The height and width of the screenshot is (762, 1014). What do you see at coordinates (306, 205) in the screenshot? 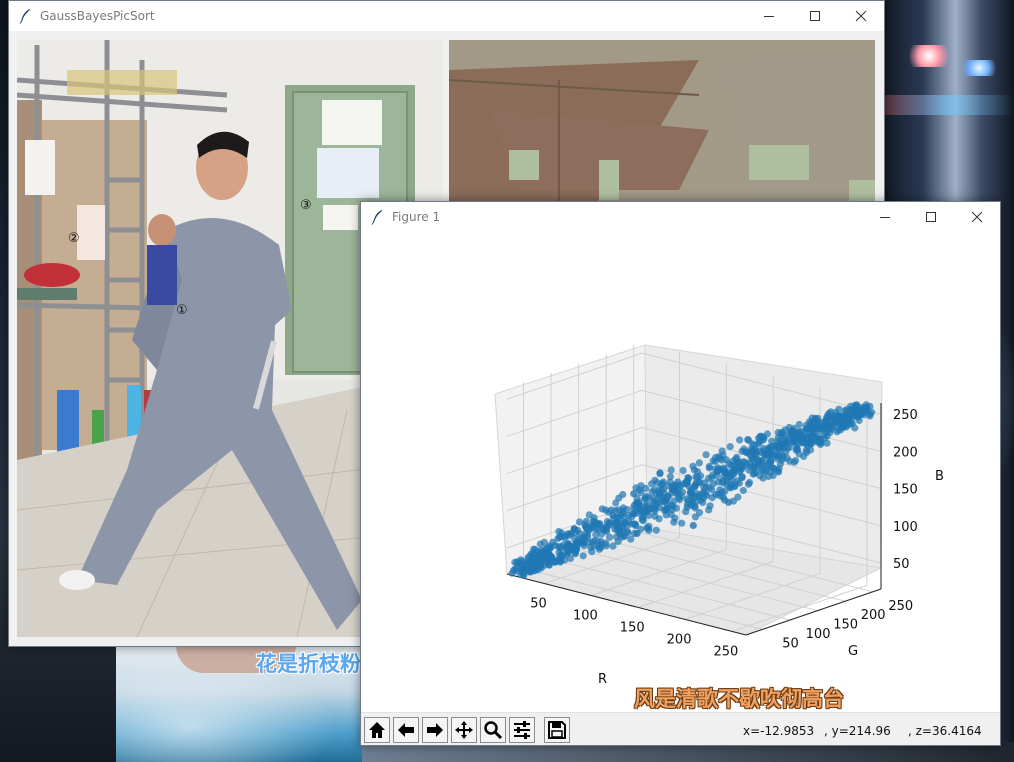
I see `marker-3: ③` at bounding box center [306, 205].